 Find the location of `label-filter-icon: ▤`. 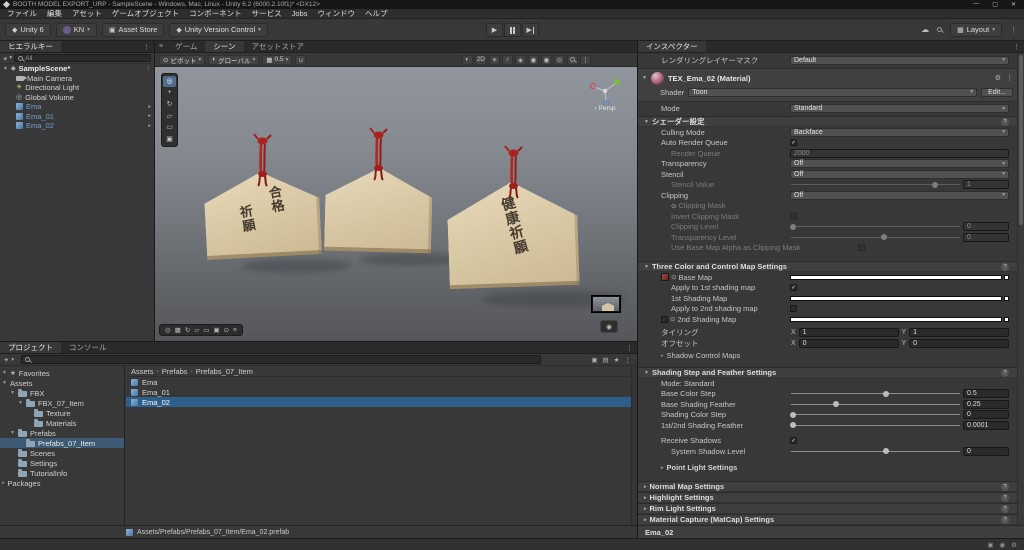

label-filter-icon: ▤ is located at coordinates (606, 360).